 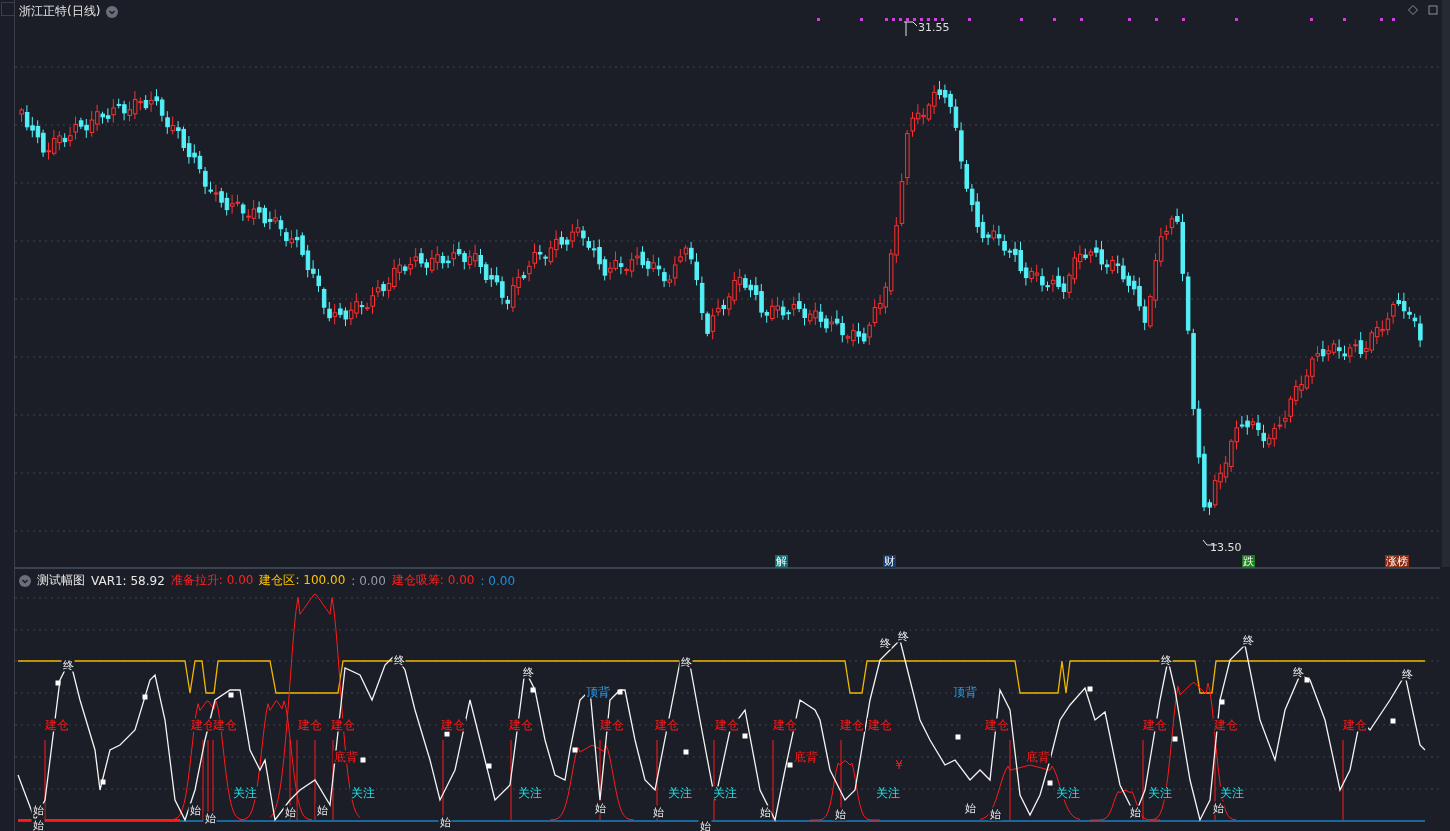 What do you see at coordinates (1248, 561) in the screenshot?
I see `event-tag: 跌` at bounding box center [1248, 561].